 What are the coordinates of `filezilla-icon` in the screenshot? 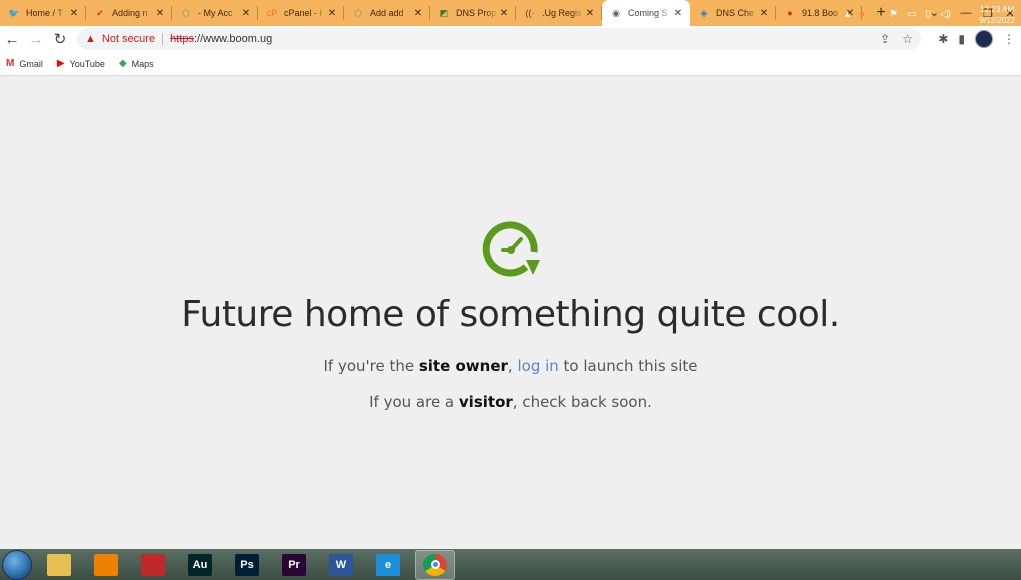 It's located at (153, 564).